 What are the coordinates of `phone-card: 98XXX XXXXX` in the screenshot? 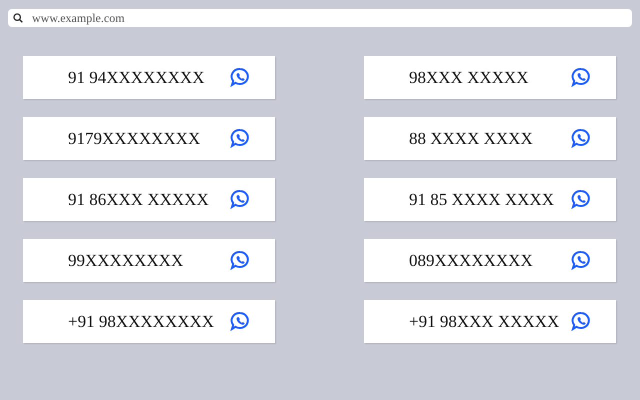 It's located at (490, 77).